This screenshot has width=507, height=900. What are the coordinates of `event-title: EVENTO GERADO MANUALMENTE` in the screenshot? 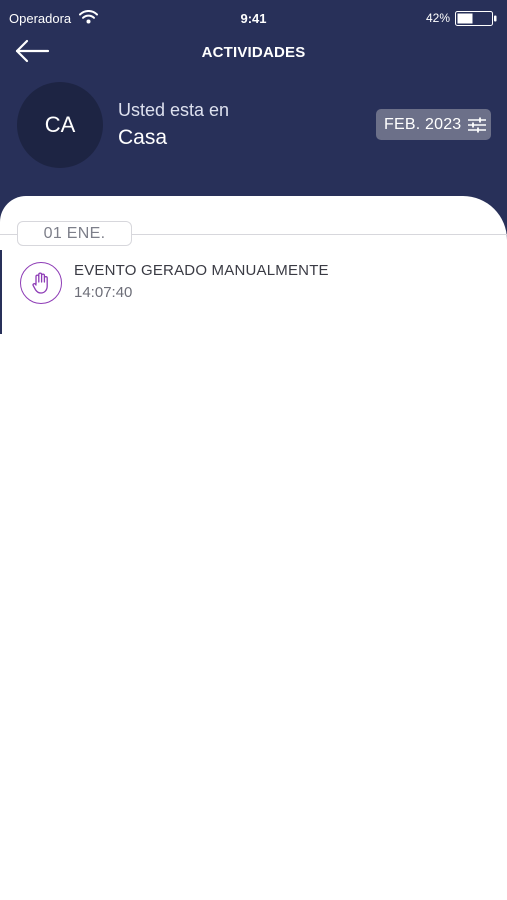 It's located at (201, 270).